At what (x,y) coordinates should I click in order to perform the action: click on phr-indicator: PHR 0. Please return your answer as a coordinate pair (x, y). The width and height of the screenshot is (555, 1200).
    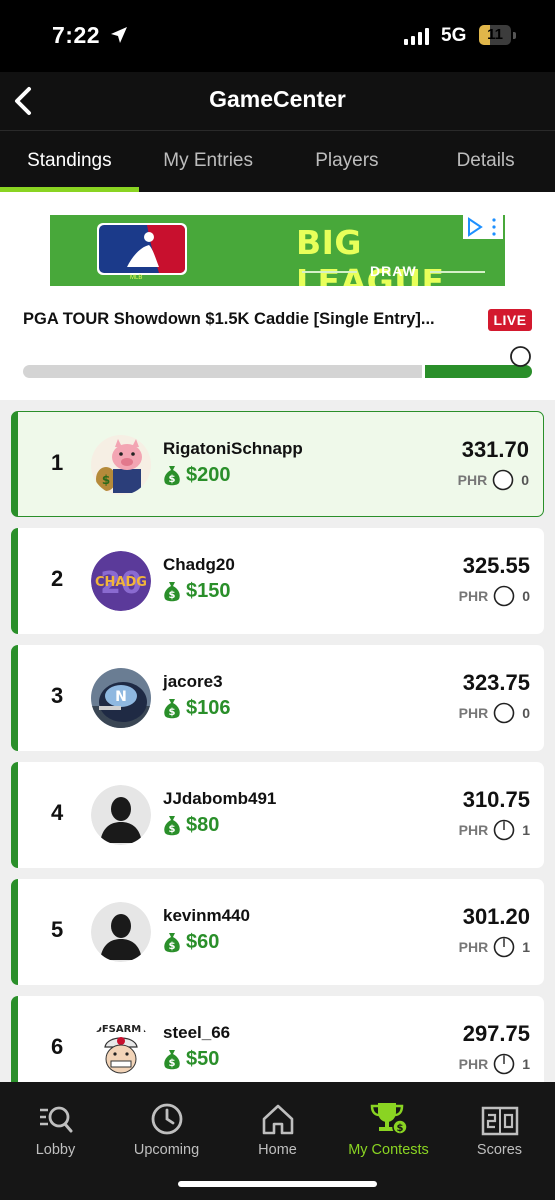
    Looking at the image, I should click on (493, 480).